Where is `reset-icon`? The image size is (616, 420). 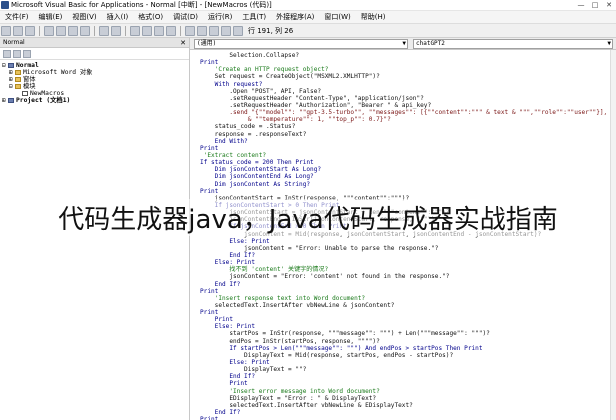
reset-icon is located at coordinates (159, 30).